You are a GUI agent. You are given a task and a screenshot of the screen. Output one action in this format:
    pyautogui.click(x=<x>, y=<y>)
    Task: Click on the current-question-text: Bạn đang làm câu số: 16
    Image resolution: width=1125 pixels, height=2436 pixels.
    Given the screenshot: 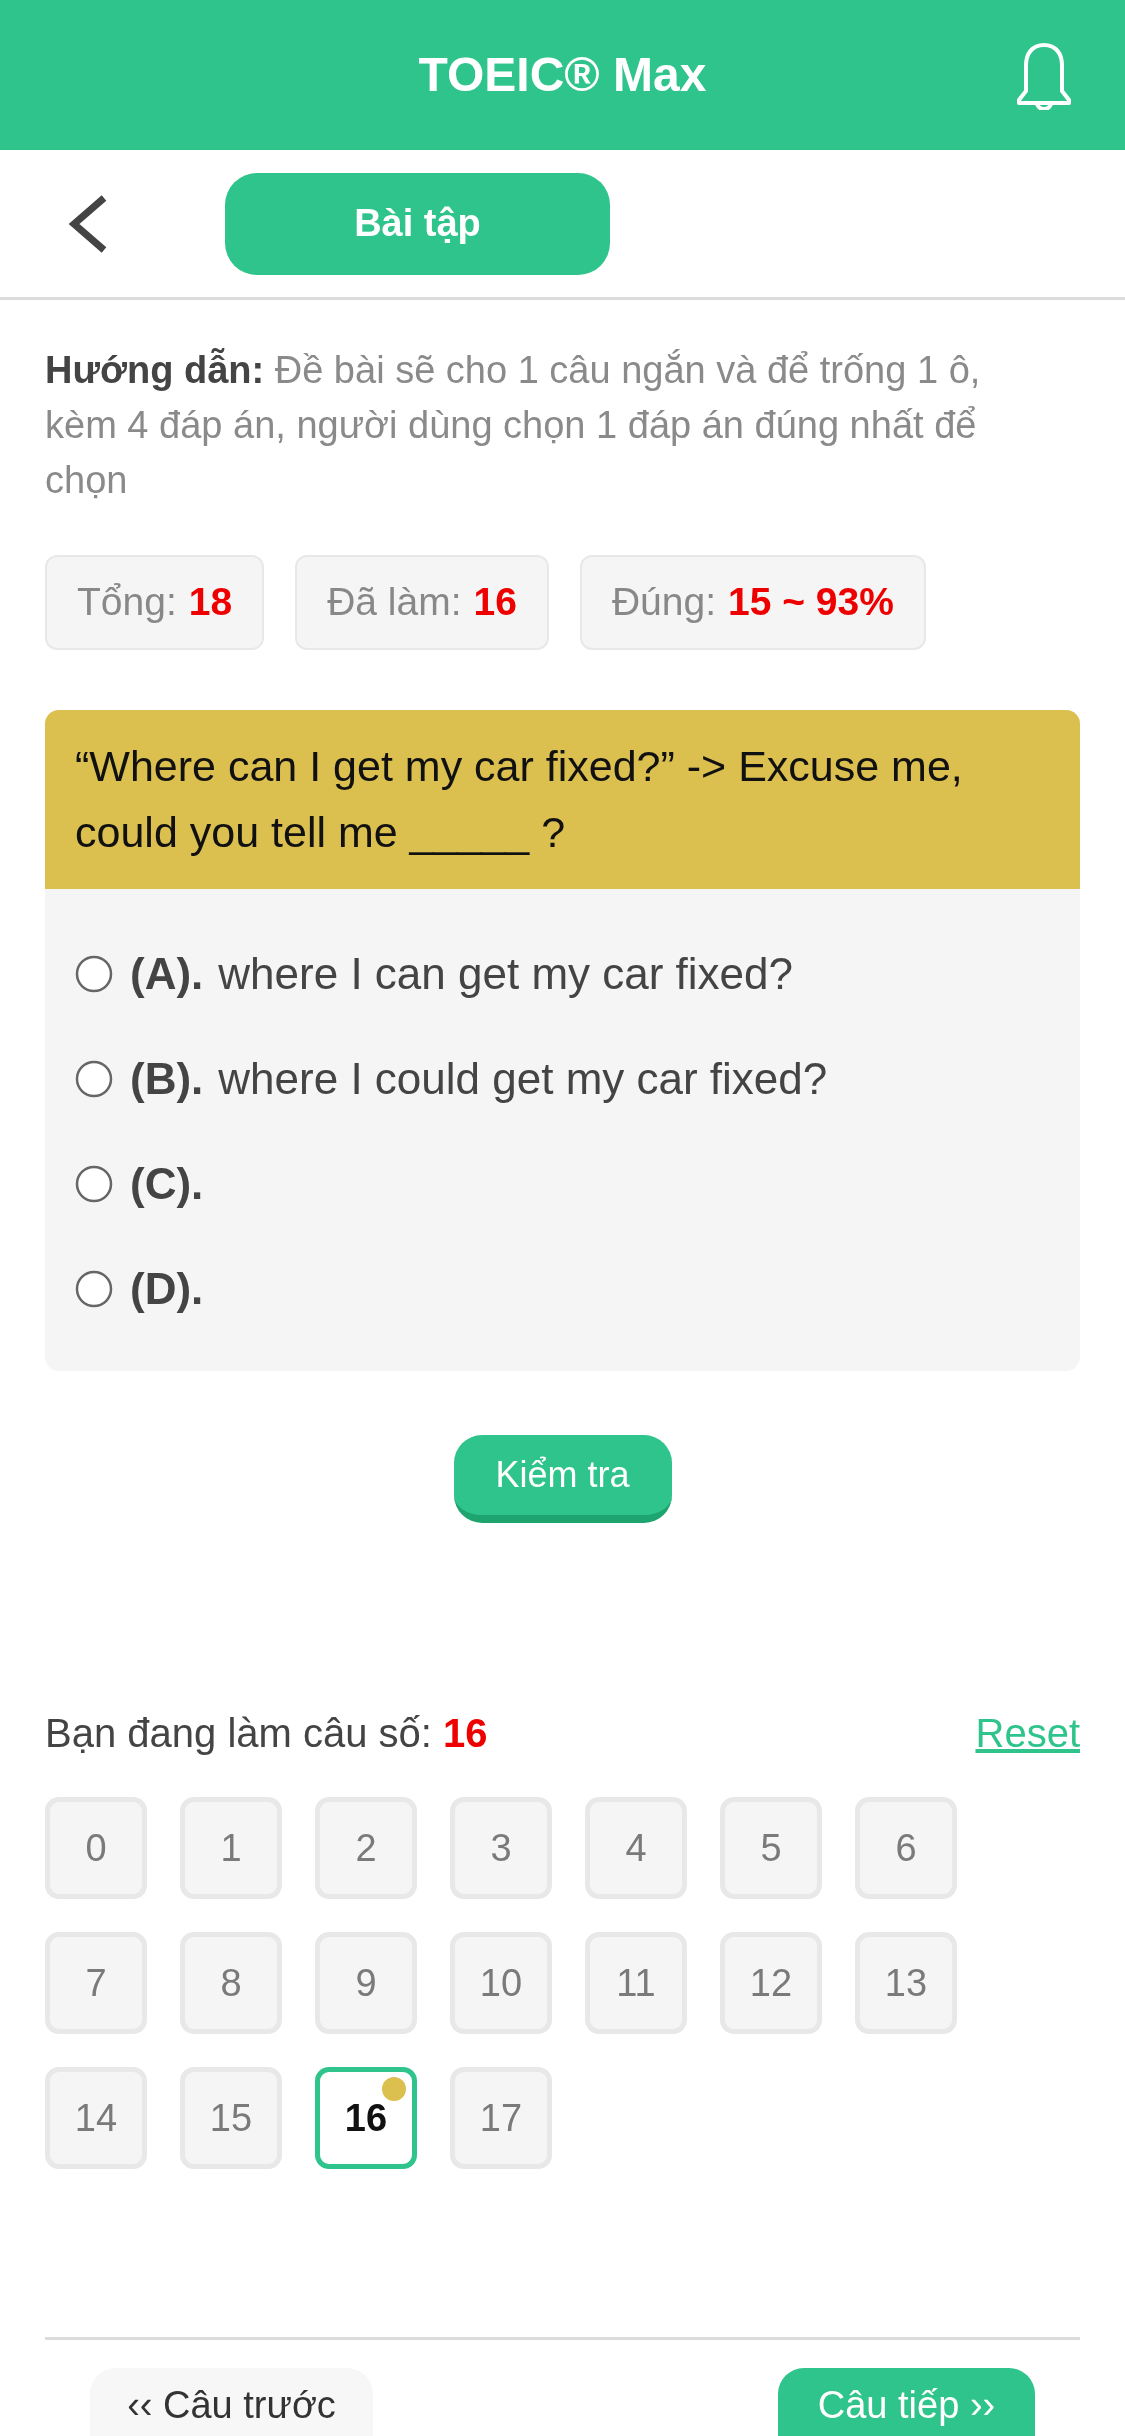 What is the action you would take?
    pyautogui.click(x=266, y=1733)
    